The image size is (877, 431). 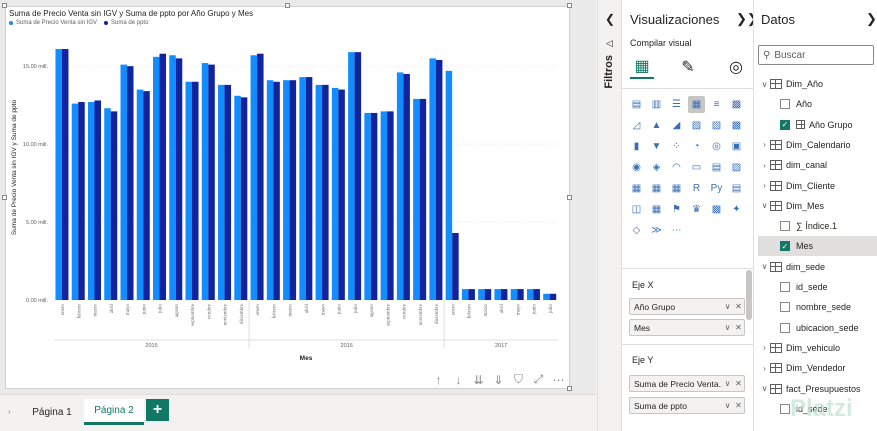 What do you see at coordinates (688, 67) in the screenshot?
I see `format-visual-icon: ✎` at bounding box center [688, 67].